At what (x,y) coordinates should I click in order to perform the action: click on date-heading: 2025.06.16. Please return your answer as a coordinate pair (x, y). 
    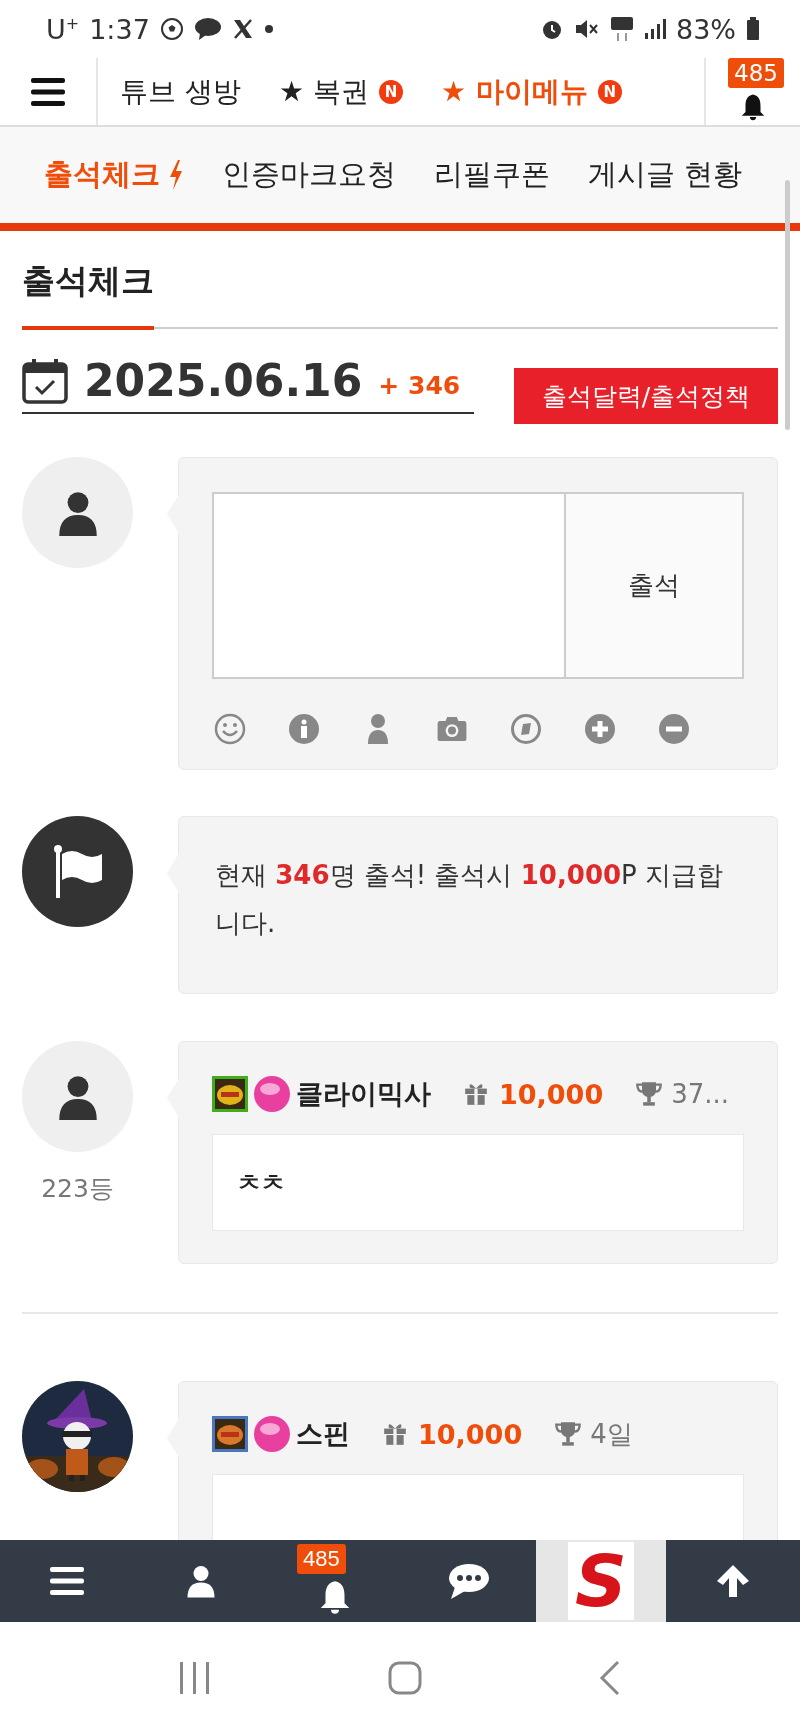
    Looking at the image, I should click on (223, 380).